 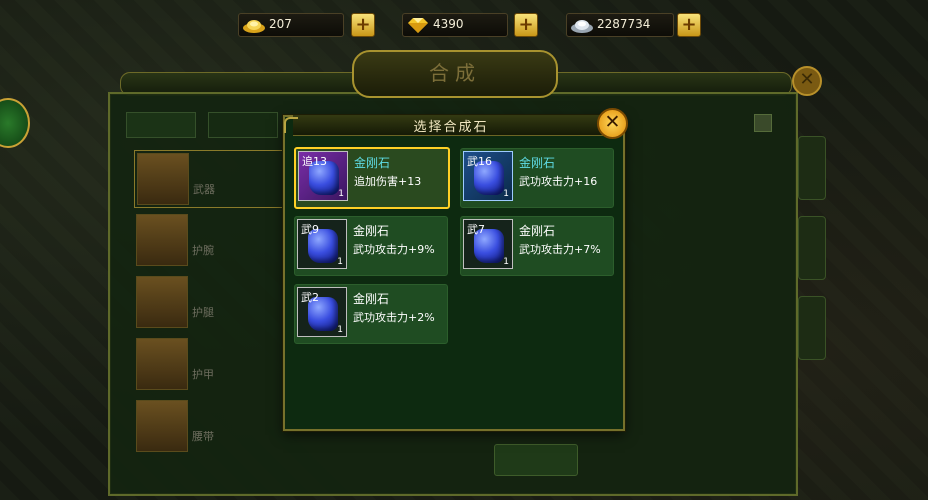 I want to click on dialog-title: 选择合成石, so click(x=451, y=127).